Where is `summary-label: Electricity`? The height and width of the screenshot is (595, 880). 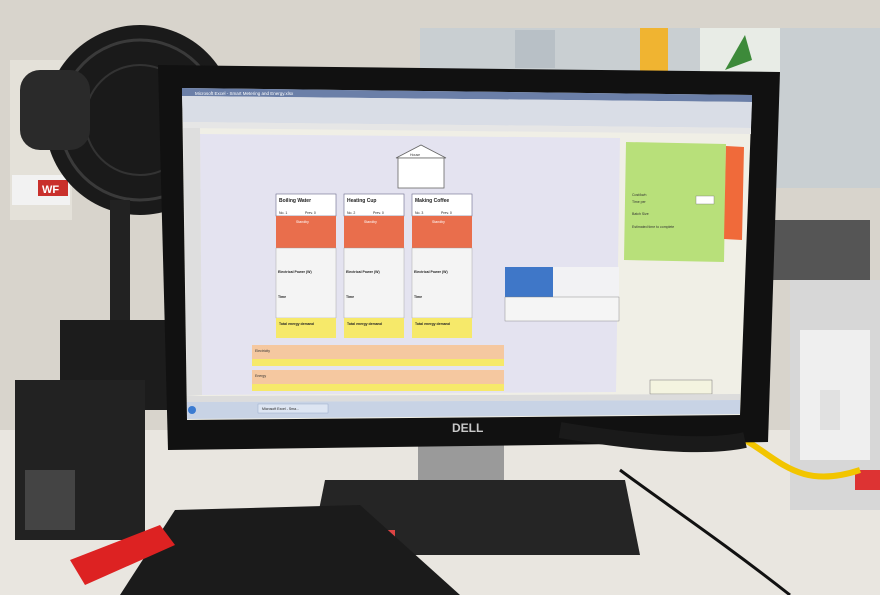
summary-label: Electricity is located at coordinates (262, 351).